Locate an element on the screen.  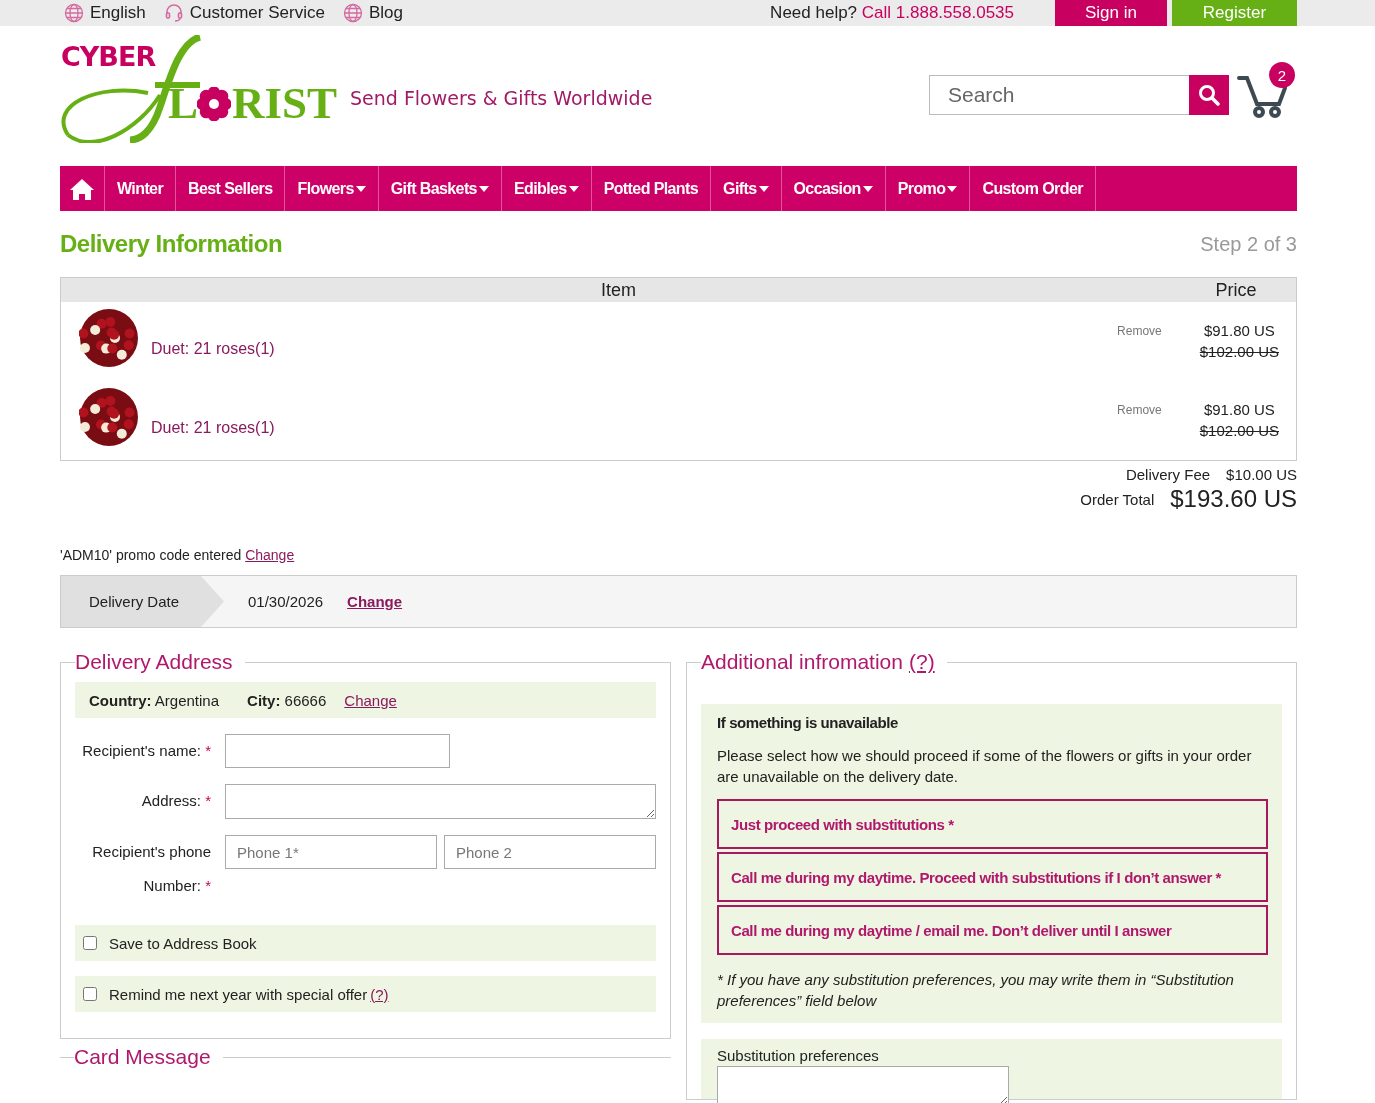
help-text: Need help? Call 1.888.558.0535 is located at coordinates (892, 13).